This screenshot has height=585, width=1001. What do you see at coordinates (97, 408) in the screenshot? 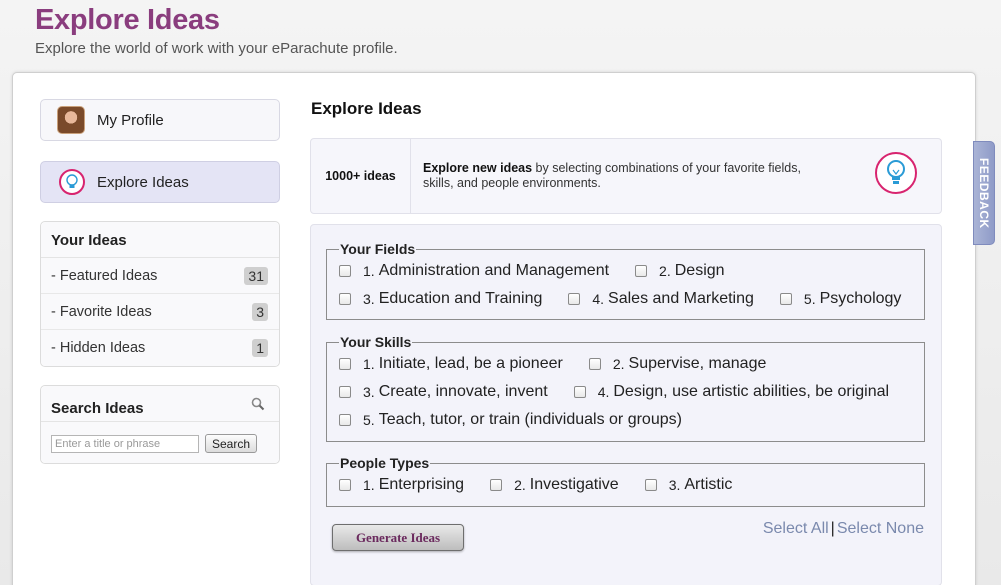
I see `search-ideas-title: Search Ideas` at bounding box center [97, 408].